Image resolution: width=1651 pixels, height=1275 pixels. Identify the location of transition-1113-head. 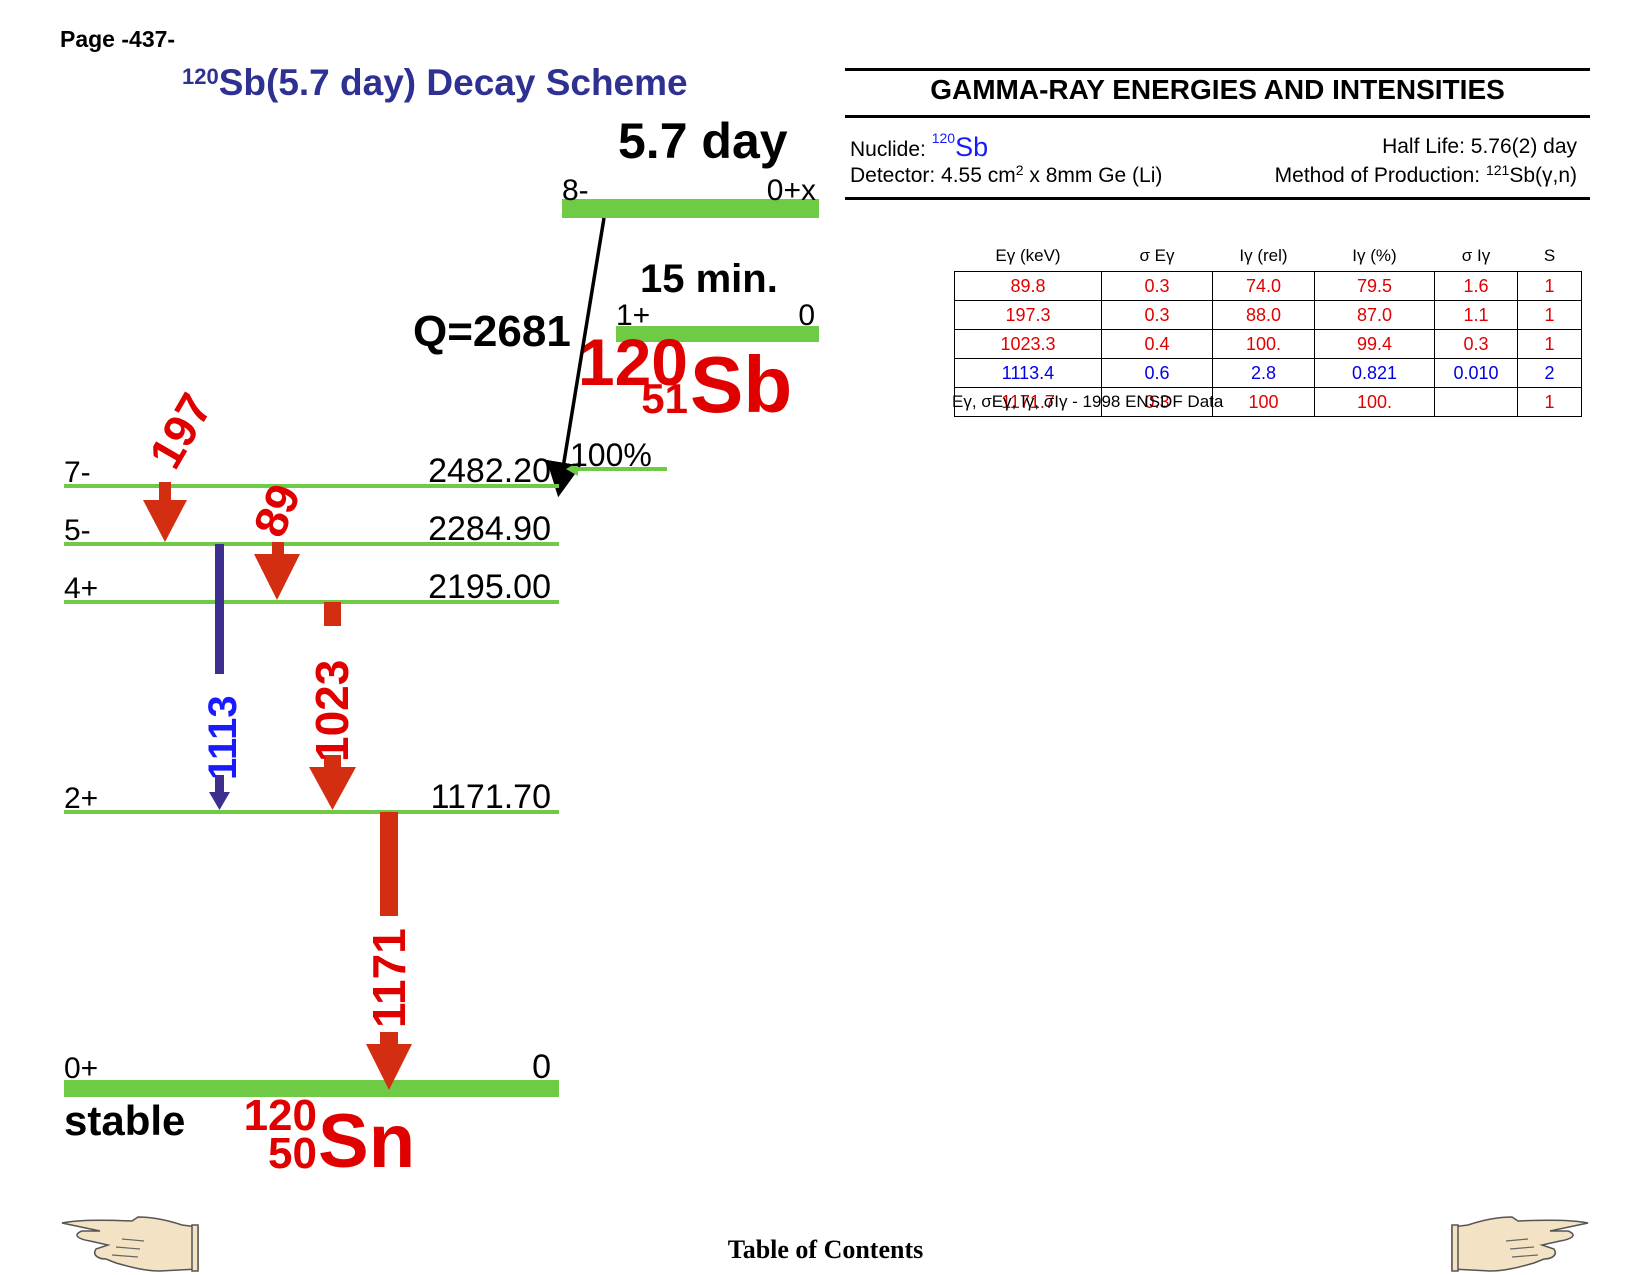
(219, 801).